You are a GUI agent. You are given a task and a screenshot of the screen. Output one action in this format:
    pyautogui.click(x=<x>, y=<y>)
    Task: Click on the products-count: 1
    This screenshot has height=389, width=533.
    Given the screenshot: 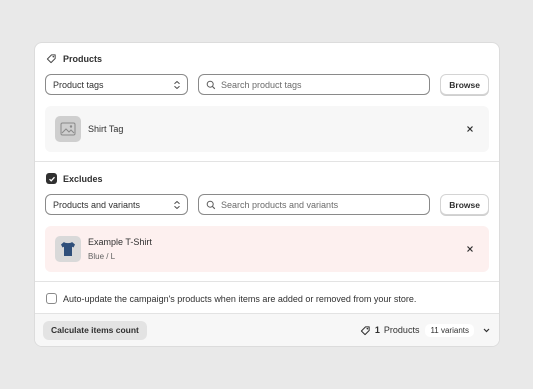 What is the action you would take?
    pyautogui.click(x=377, y=330)
    